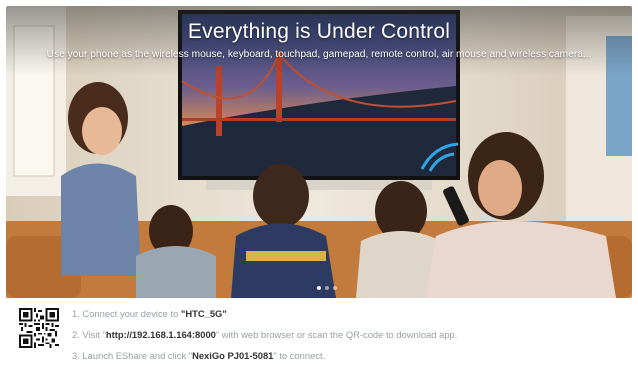 Image resolution: width=638 pixels, height=370 pixels. What do you see at coordinates (89, 334) in the screenshot?
I see `step-2-text: 2. Visit "` at bounding box center [89, 334].